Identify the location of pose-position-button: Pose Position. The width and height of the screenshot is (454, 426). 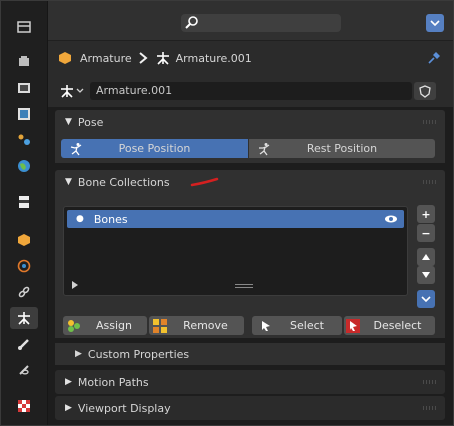
(154, 148).